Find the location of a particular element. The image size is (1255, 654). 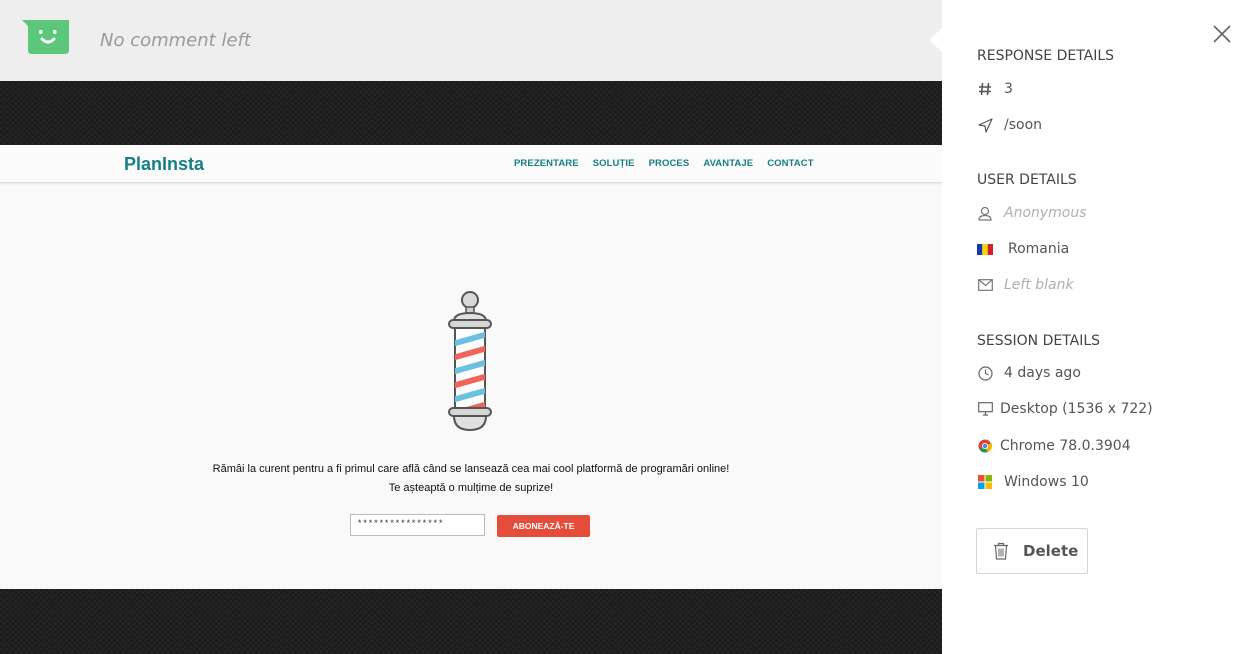

delete-button: Delete is located at coordinates (1032, 551).